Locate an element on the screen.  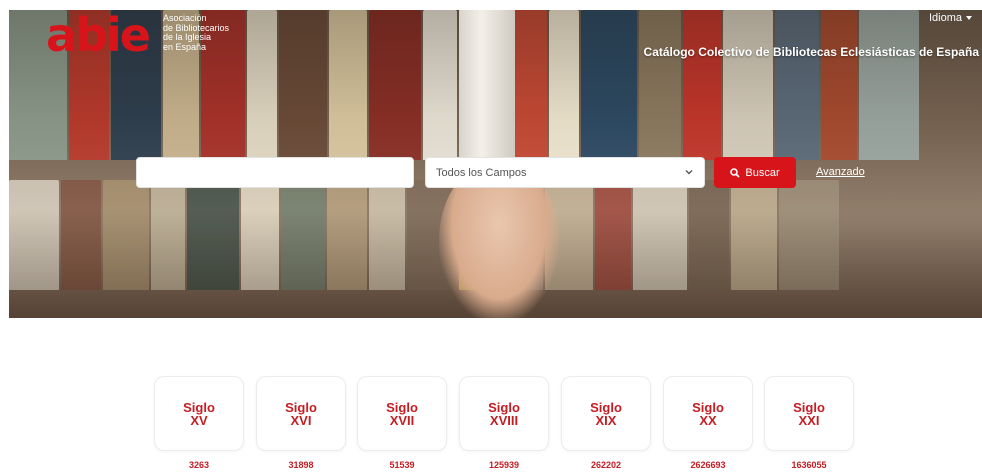
century-card-line2: XVIII is located at coordinates (504, 420).